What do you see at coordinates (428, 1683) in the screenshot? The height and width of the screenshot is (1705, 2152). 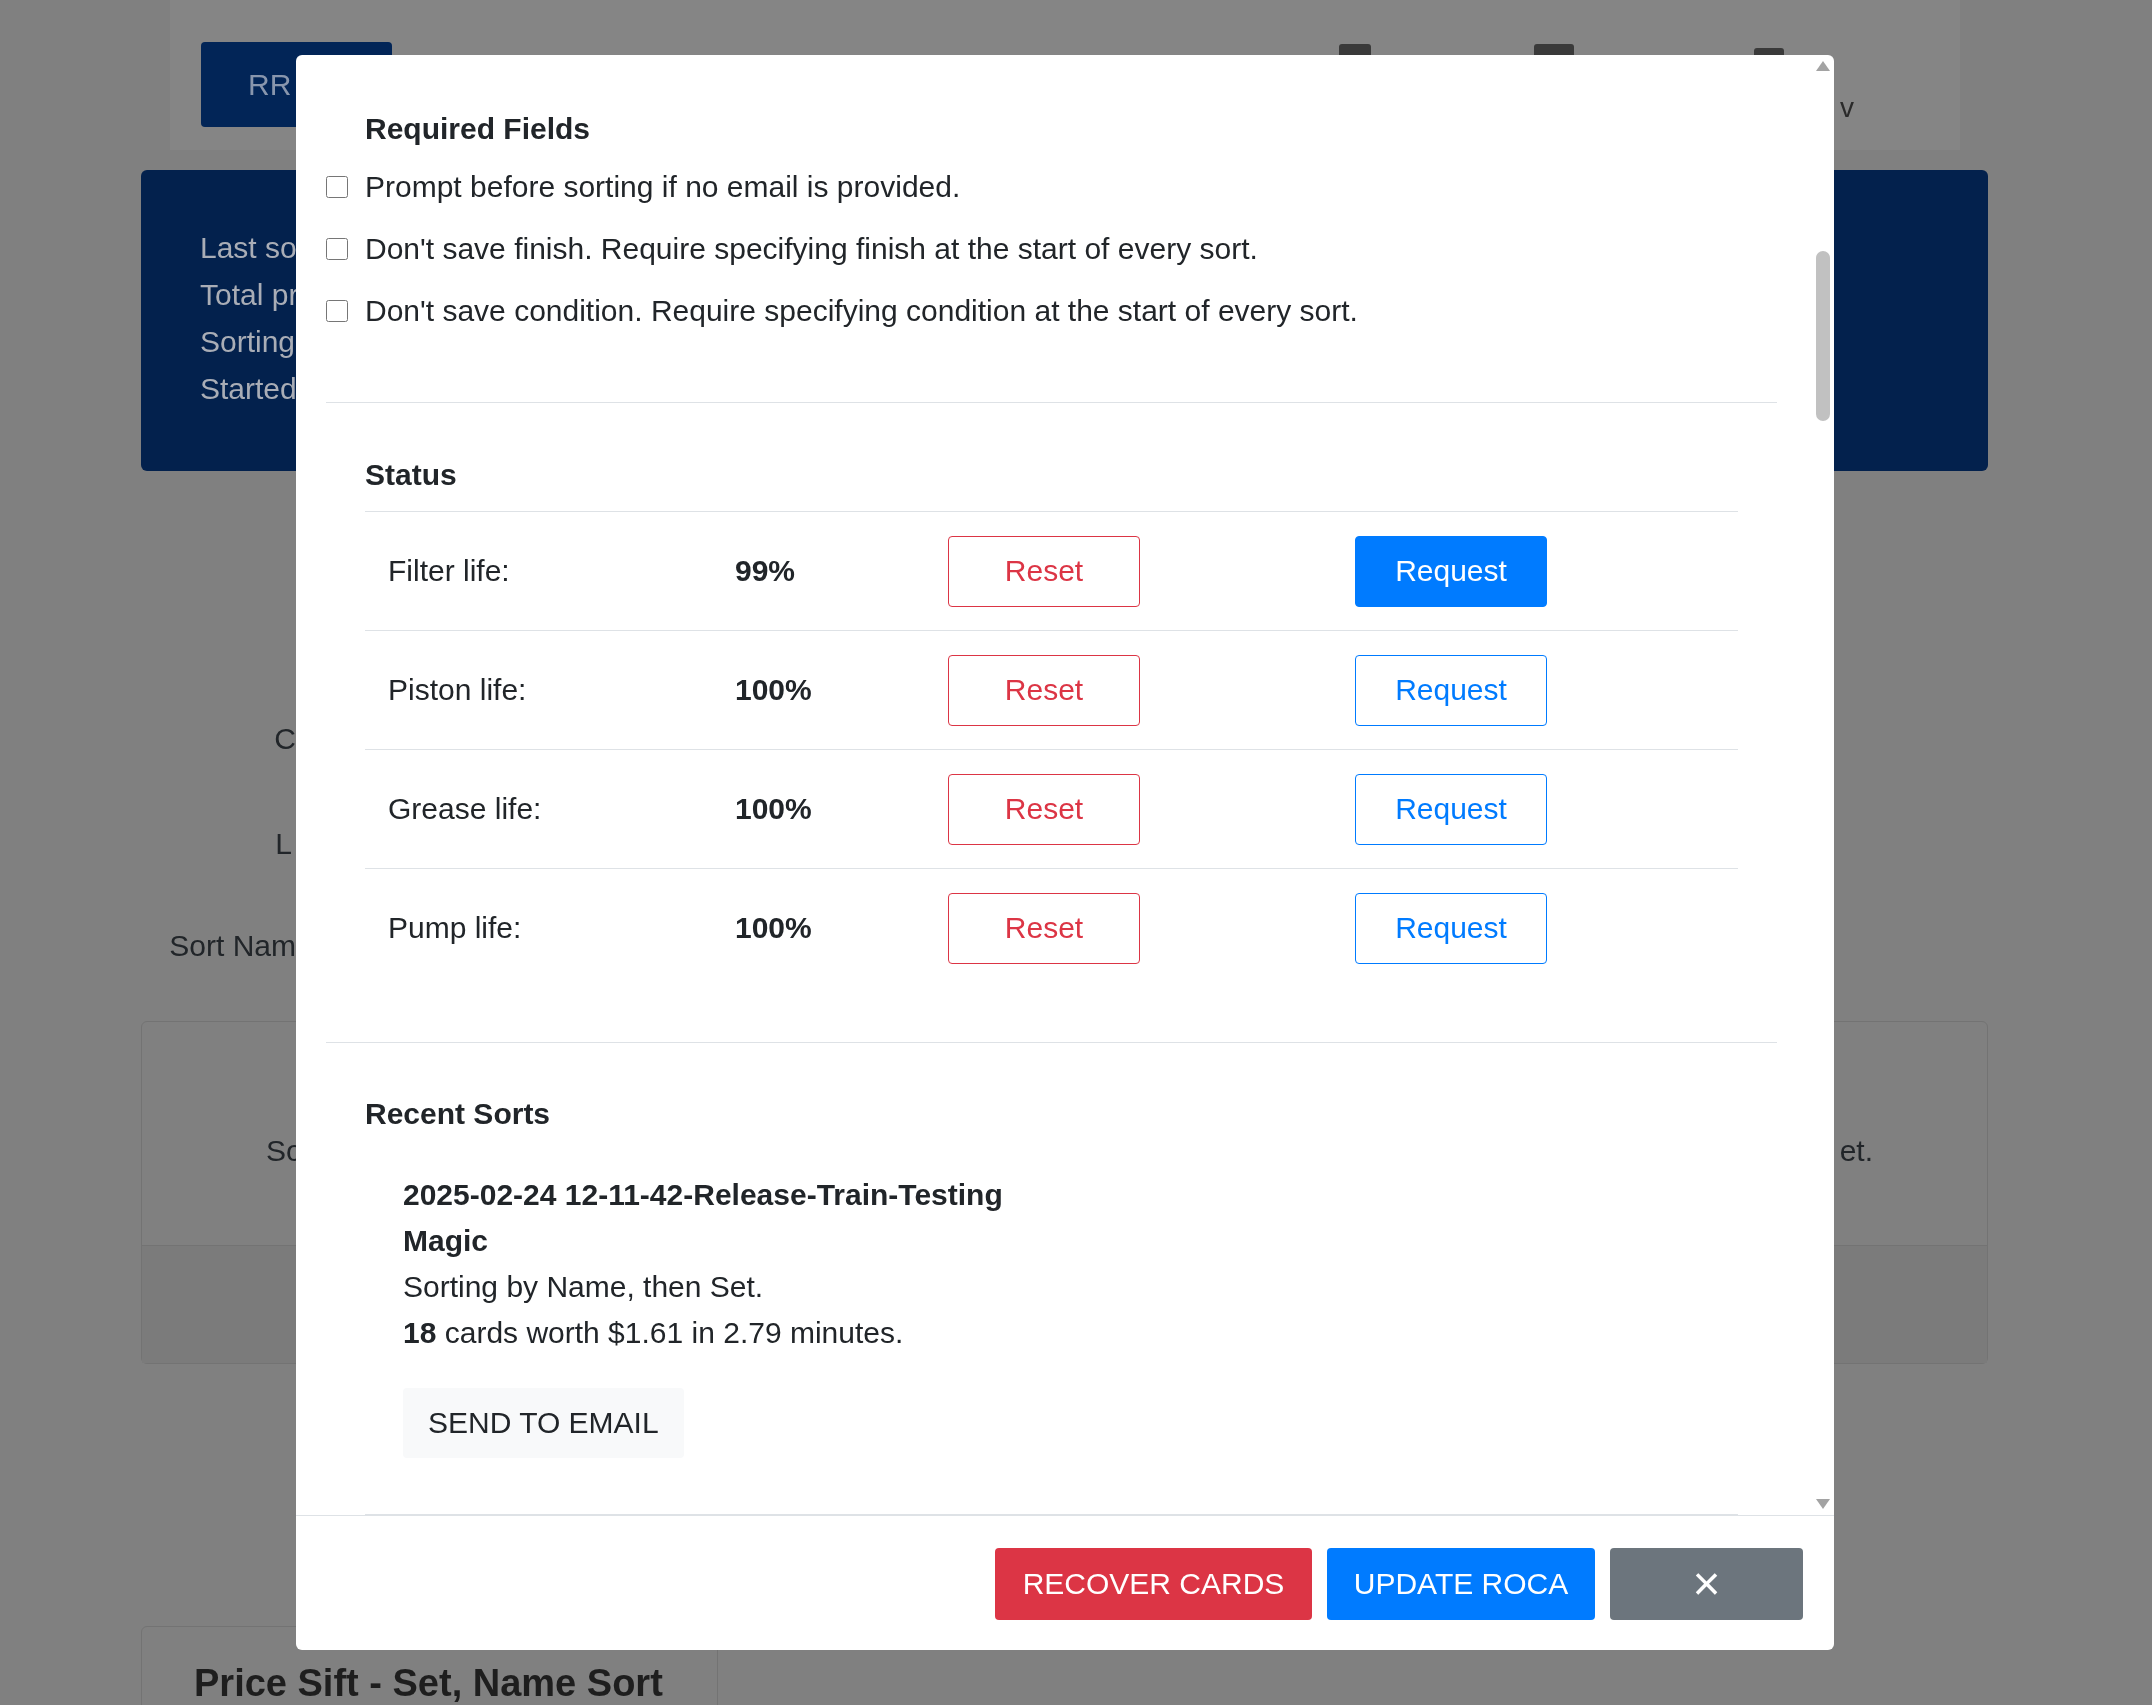 I see `card-title: Price Sift - Set, Name Sort` at bounding box center [428, 1683].